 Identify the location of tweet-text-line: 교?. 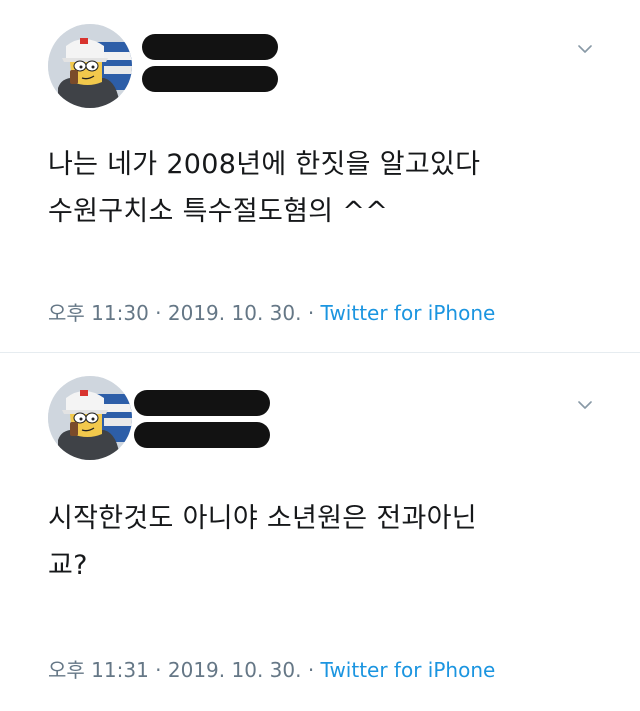
(68, 565).